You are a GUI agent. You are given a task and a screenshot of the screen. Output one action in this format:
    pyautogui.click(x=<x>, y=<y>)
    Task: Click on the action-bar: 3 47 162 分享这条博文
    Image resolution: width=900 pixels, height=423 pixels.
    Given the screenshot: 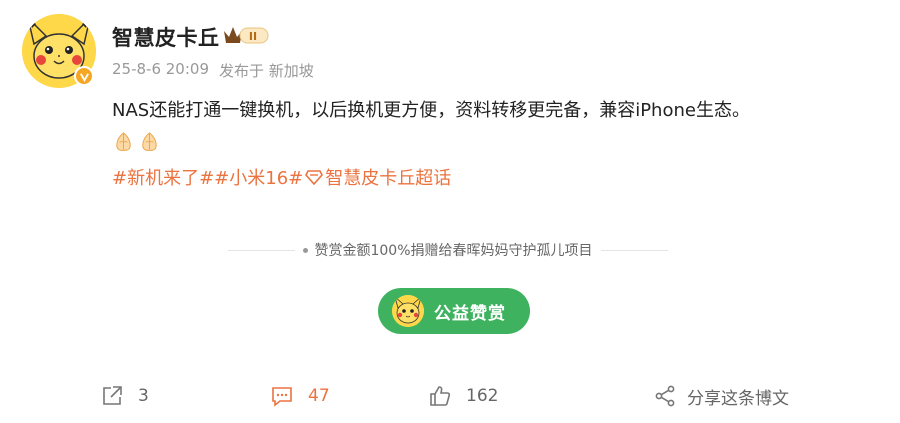 What is the action you would take?
    pyautogui.click(x=450, y=396)
    